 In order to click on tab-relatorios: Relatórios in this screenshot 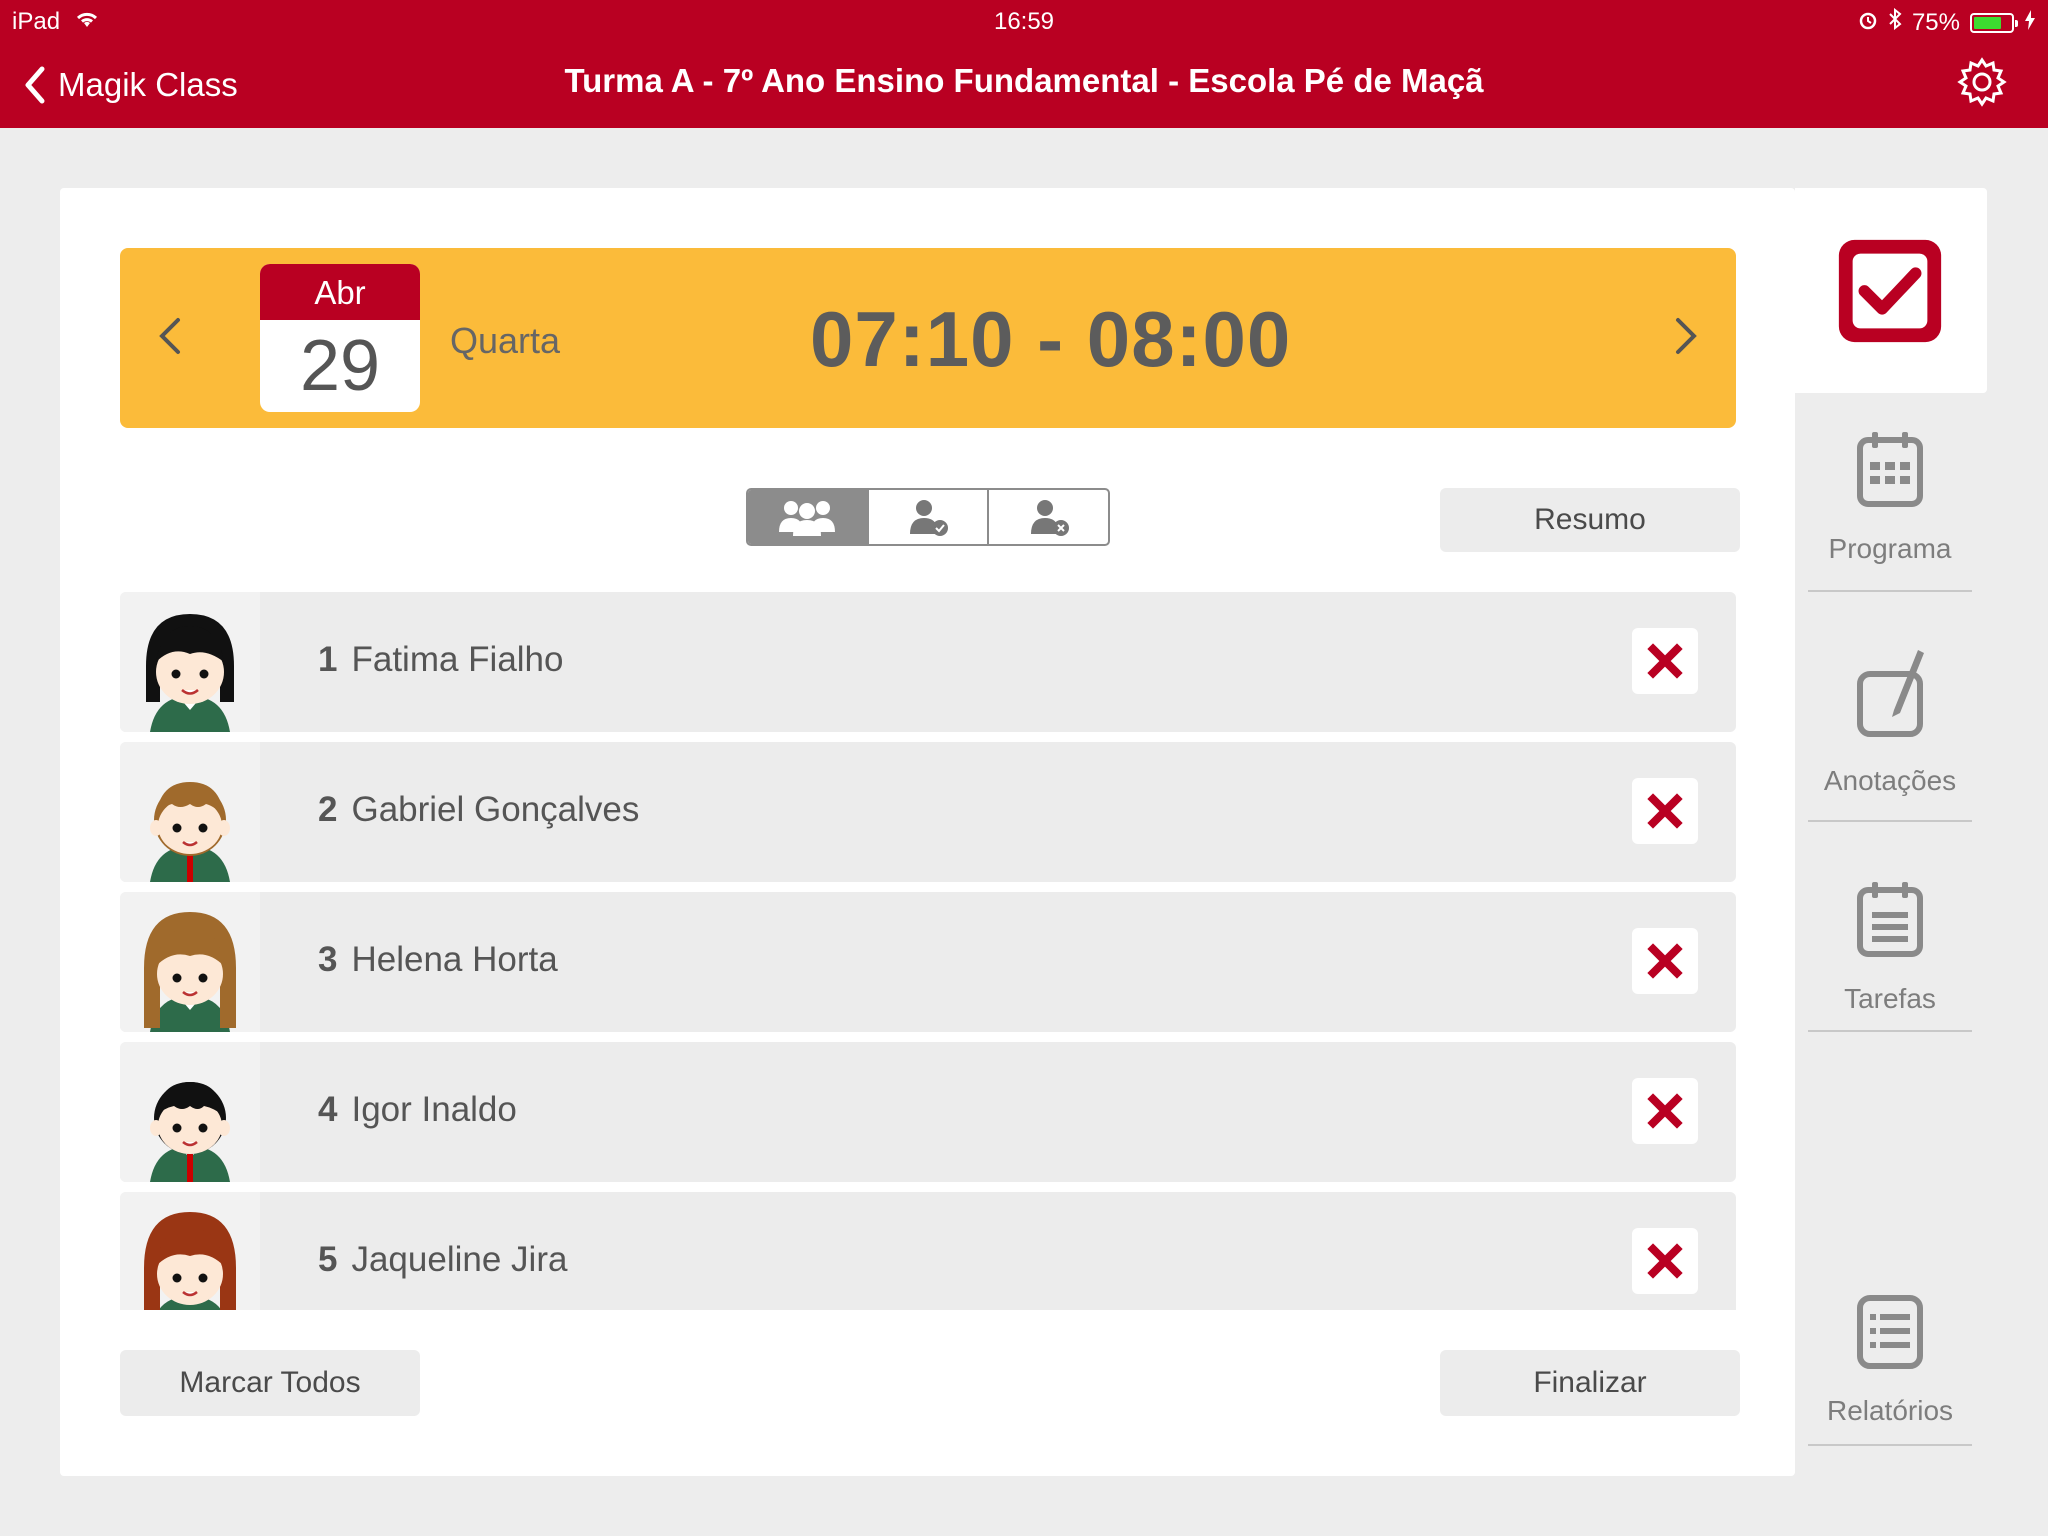, I will do `click(1890, 1369)`.